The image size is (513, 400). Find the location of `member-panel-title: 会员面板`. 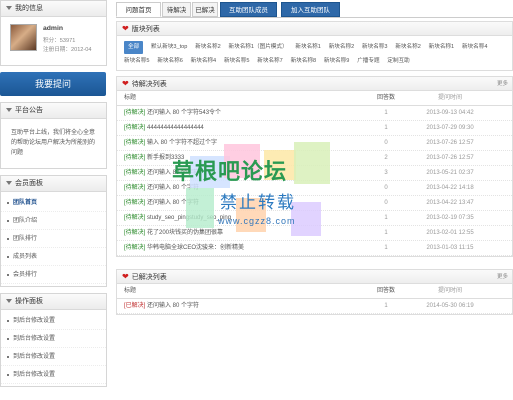

member-panel-title: 会员面板 is located at coordinates (29, 183).